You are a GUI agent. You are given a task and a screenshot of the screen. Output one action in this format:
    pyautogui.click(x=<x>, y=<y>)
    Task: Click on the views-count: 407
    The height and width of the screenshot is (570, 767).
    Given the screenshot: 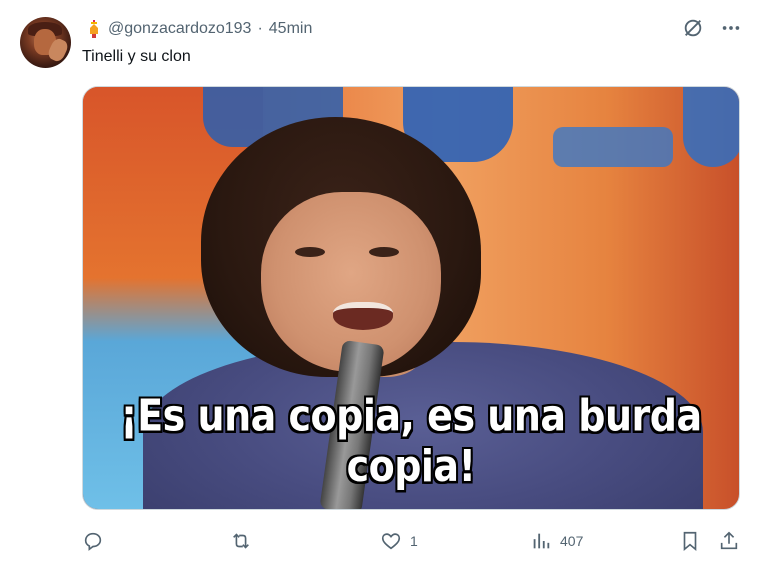 What is the action you would take?
    pyautogui.click(x=572, y=541)
    